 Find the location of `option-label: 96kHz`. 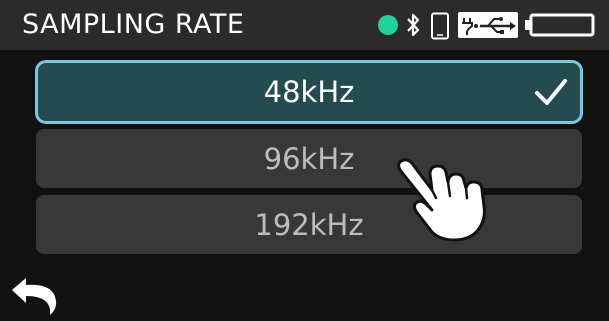

option-label: 96kHz is located at coordinates (309, 158).